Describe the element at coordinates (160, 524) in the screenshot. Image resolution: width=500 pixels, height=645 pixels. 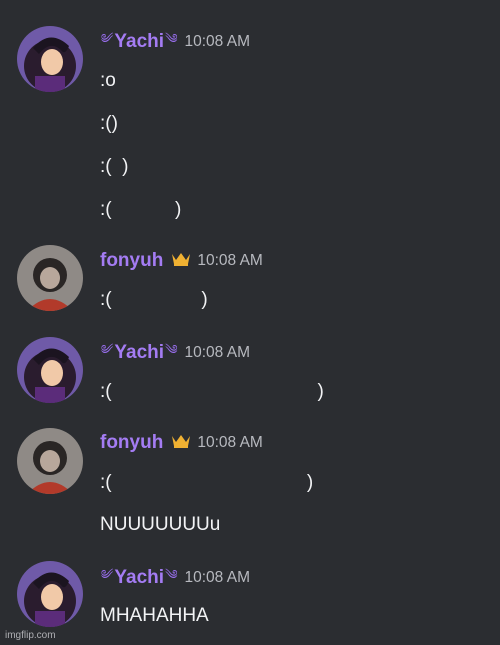
I see `message-text: NUUUUUUUu` at that location.